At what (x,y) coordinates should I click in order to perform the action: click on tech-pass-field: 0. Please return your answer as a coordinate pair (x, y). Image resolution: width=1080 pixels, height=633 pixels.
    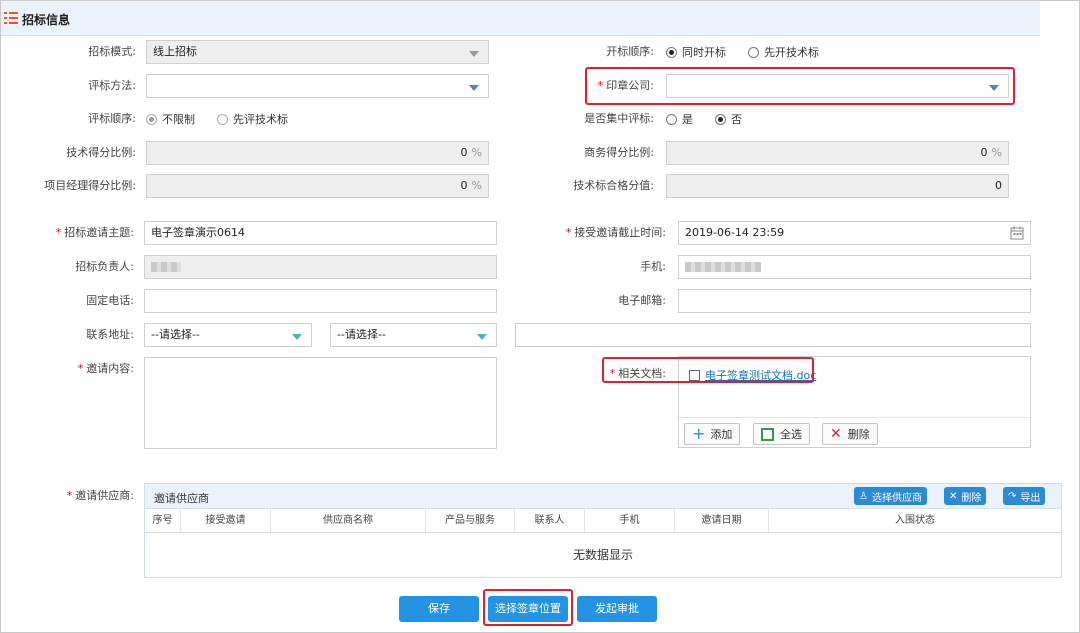
    Looking at the image, I should click on (837, 186).